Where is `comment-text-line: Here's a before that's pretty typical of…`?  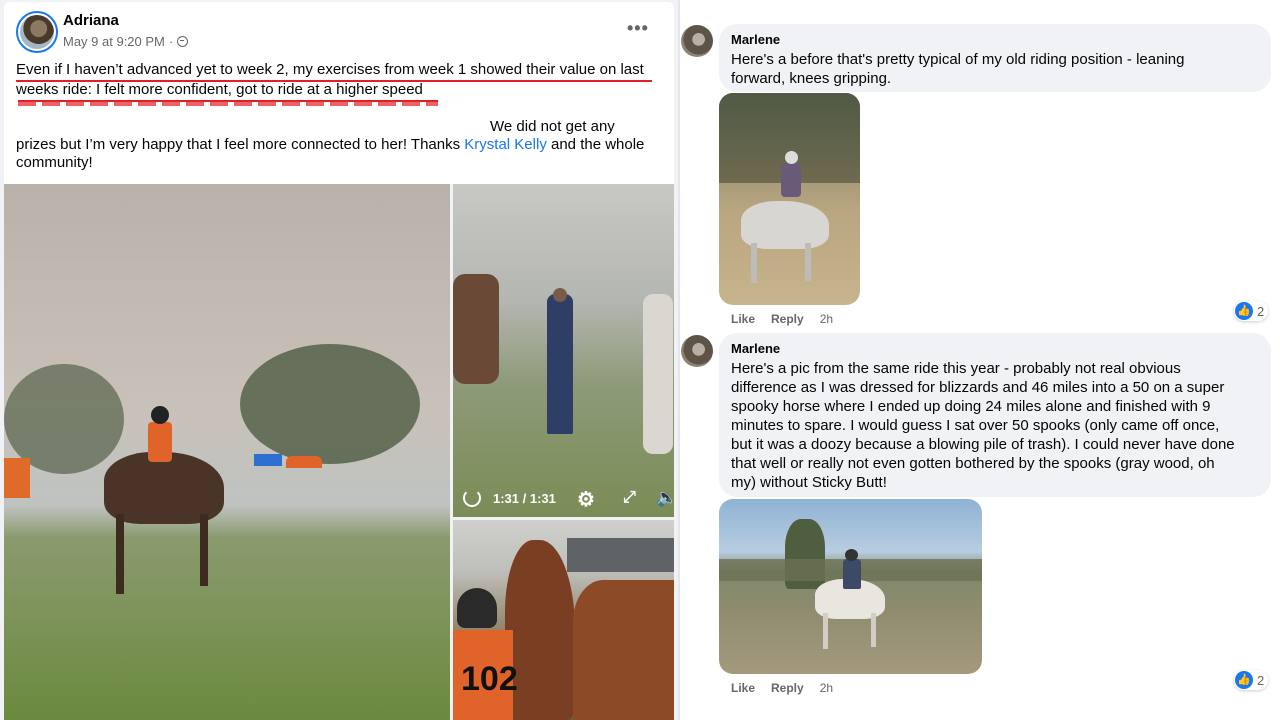 comment-text-line: Here's a before that's pretty typical of… is located at coordinates (958, 59).